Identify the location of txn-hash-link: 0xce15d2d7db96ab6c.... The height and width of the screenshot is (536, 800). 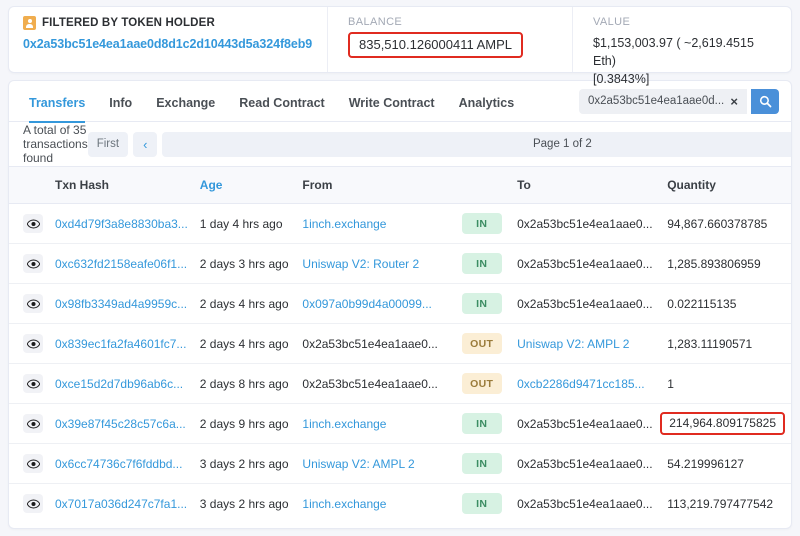
(119, 384).